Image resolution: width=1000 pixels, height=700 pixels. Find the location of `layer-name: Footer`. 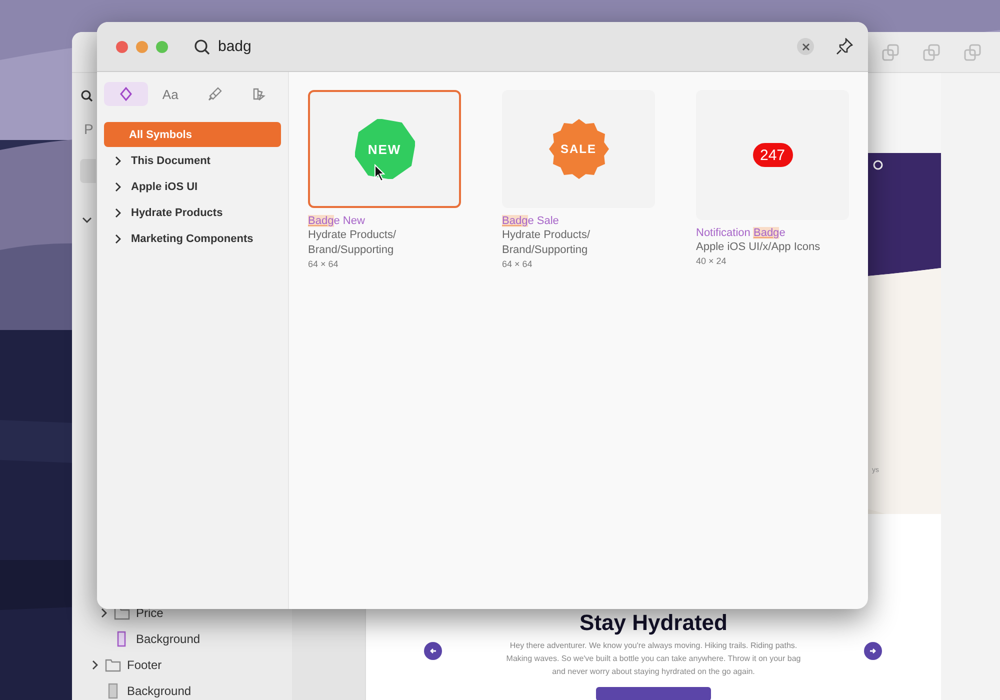

layer-name: Footer is located at coordinates (144, 665).